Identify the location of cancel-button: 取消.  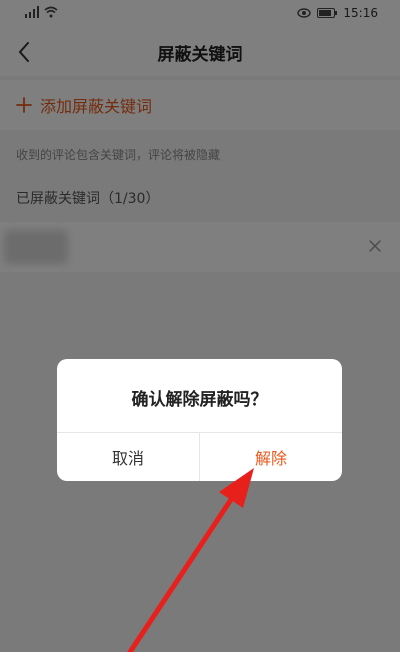
(128, 457).